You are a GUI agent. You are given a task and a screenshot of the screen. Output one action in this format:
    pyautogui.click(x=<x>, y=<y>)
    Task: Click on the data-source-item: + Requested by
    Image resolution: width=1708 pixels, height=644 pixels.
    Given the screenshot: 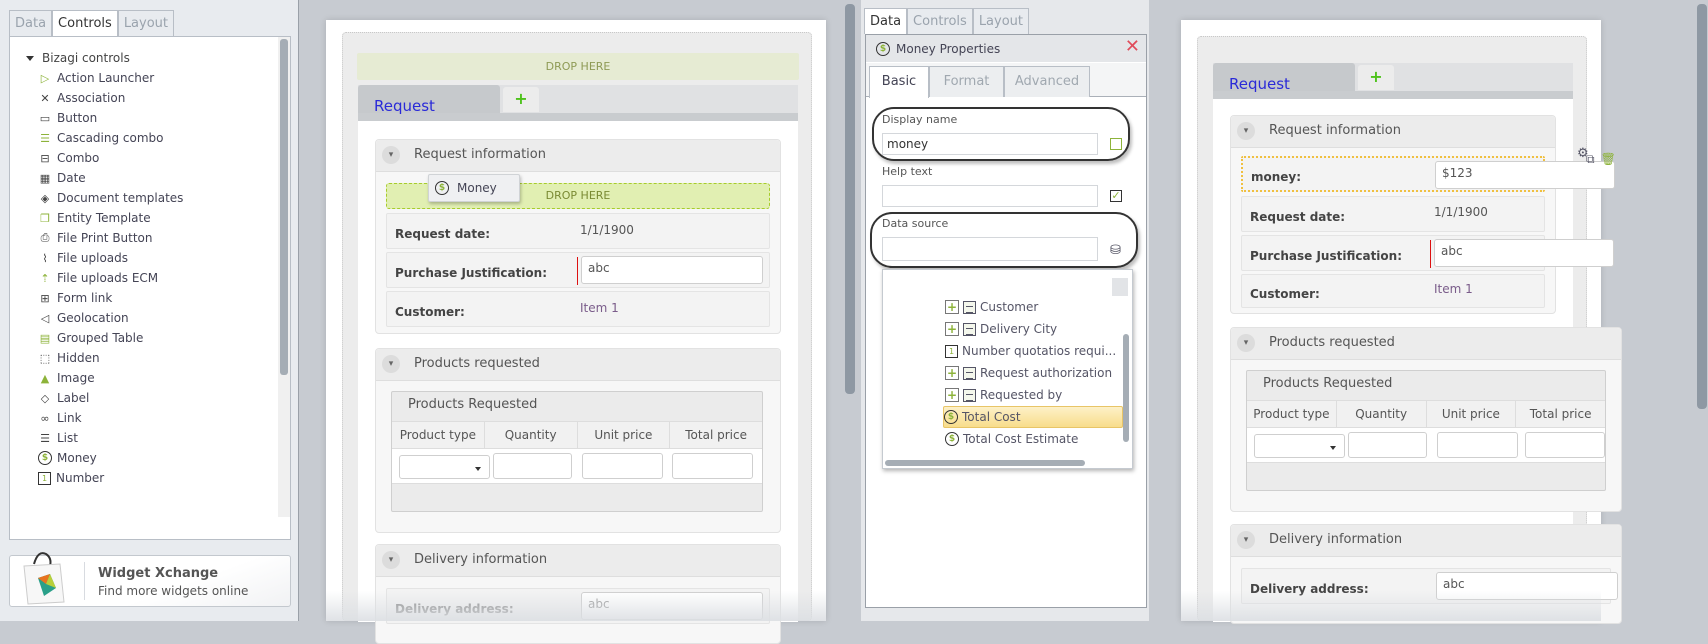 What is the action you would take?
    pyautogui.click(x=1003, y=395)
    